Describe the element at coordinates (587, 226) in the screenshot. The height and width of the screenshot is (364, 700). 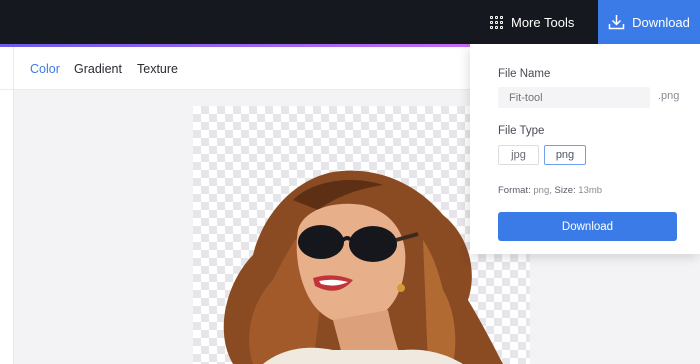
I see `download-button: Download` at that location.